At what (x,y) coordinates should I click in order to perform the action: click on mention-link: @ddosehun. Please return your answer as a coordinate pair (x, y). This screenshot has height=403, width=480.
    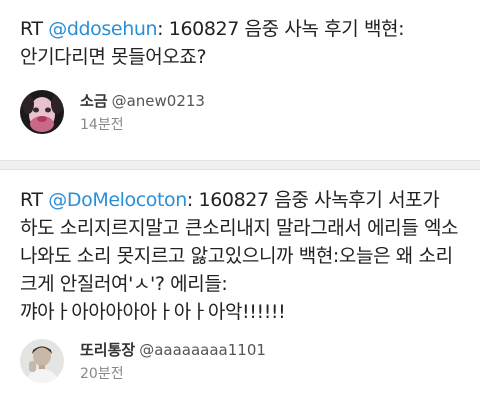
    Looking at the image, I should click on (102, 29).